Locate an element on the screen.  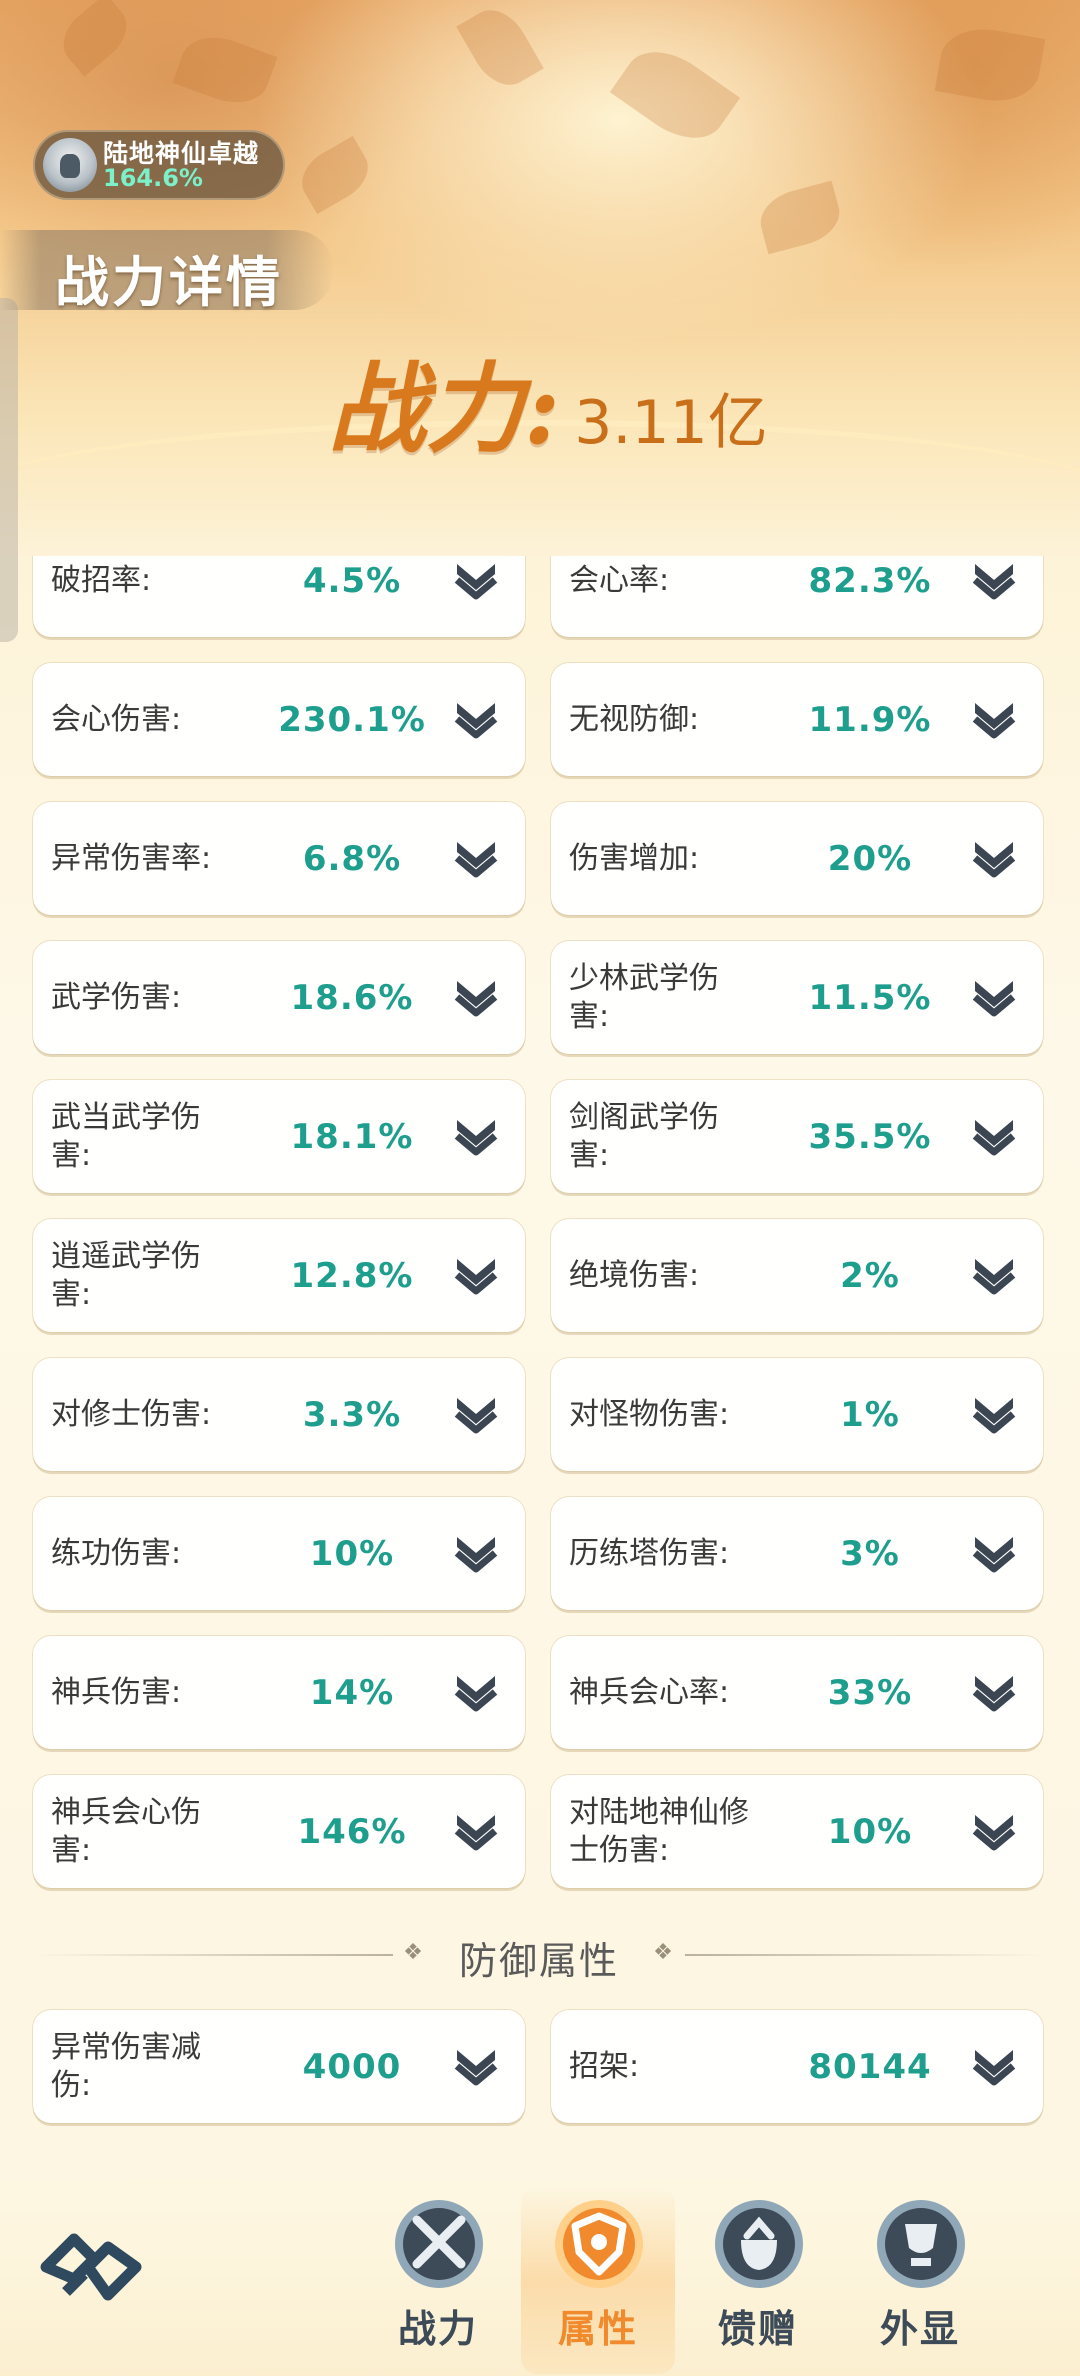
stat-label: 历练塔伤害: is located at coordinates (649, 1553).